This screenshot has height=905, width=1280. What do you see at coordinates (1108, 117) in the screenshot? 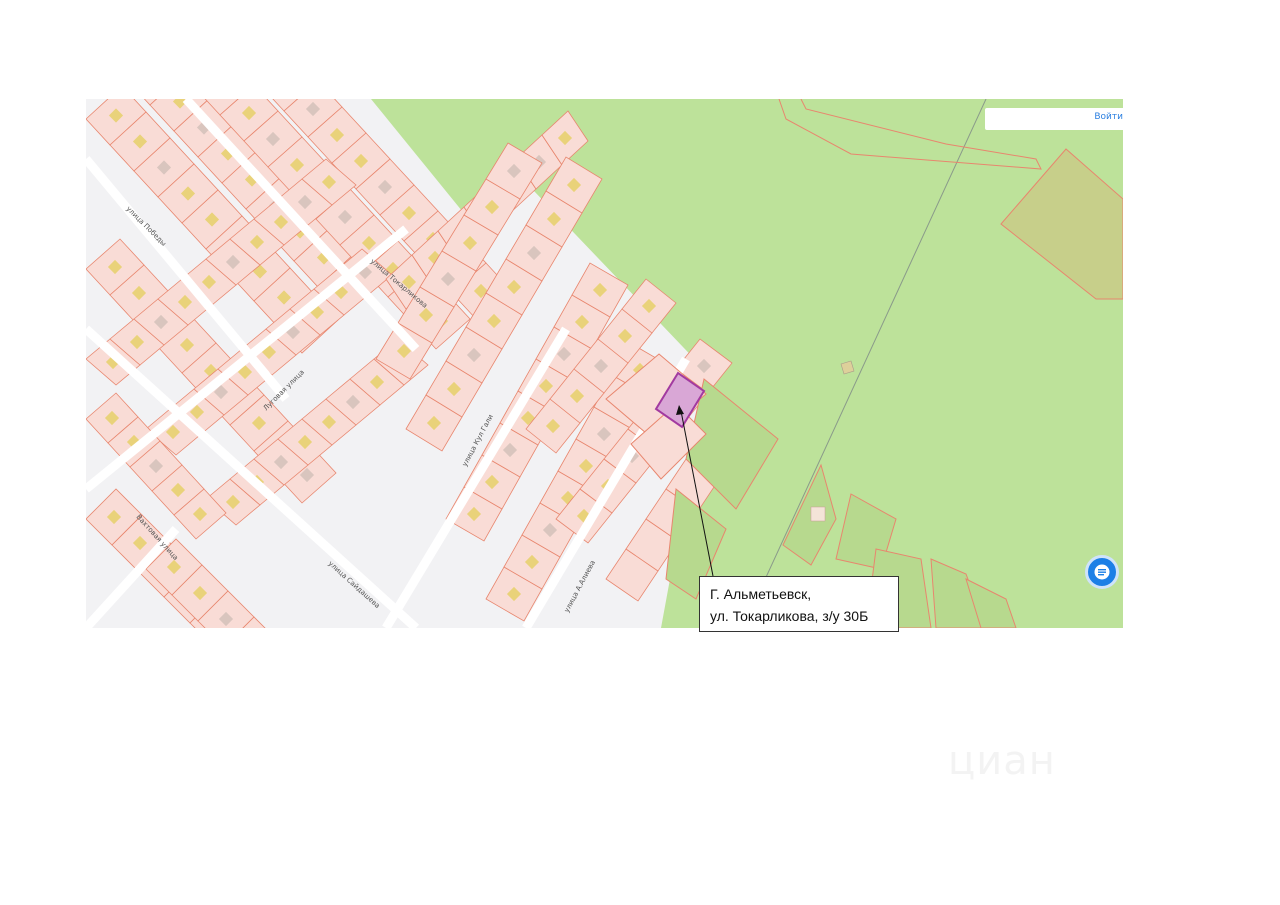
I see `login-button: Войти` at bounding box center [1108, 117].